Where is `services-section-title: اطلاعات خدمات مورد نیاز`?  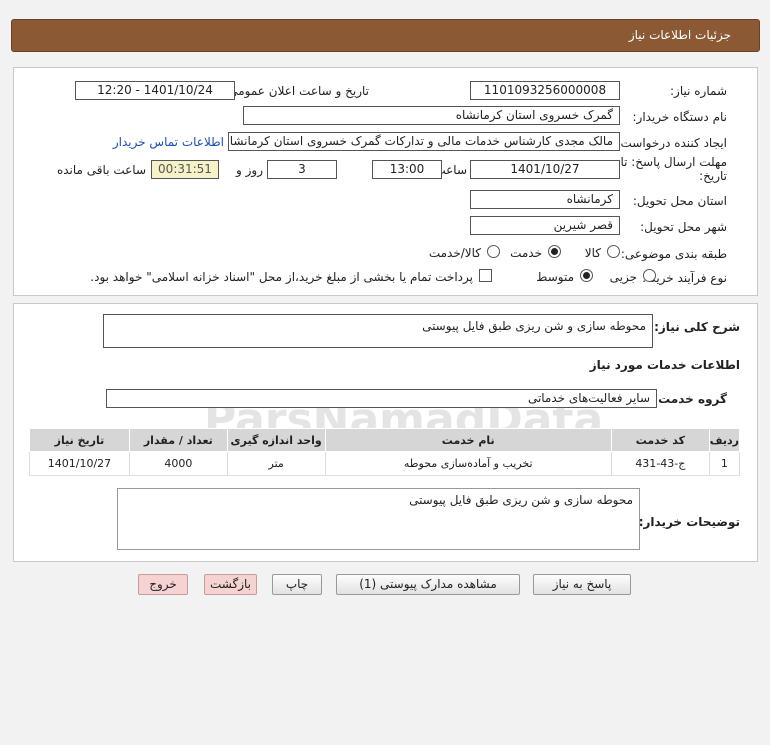
services-section-title: اطلاعات خدمات مورد نیاز is located at coordinates (664, 365).